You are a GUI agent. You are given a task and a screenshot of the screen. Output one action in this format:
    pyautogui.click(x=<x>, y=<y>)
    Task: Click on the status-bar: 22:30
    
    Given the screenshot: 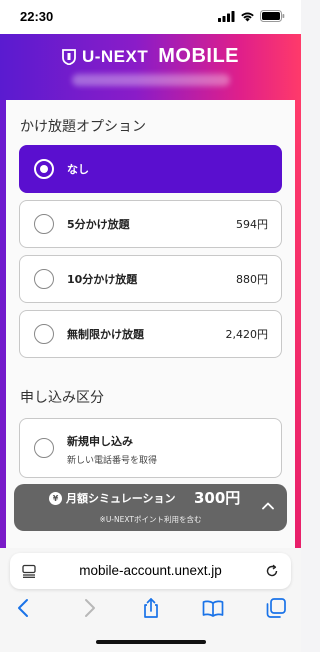 What is the action you would take?
    pyautogui.click(x=150, y=17)
    